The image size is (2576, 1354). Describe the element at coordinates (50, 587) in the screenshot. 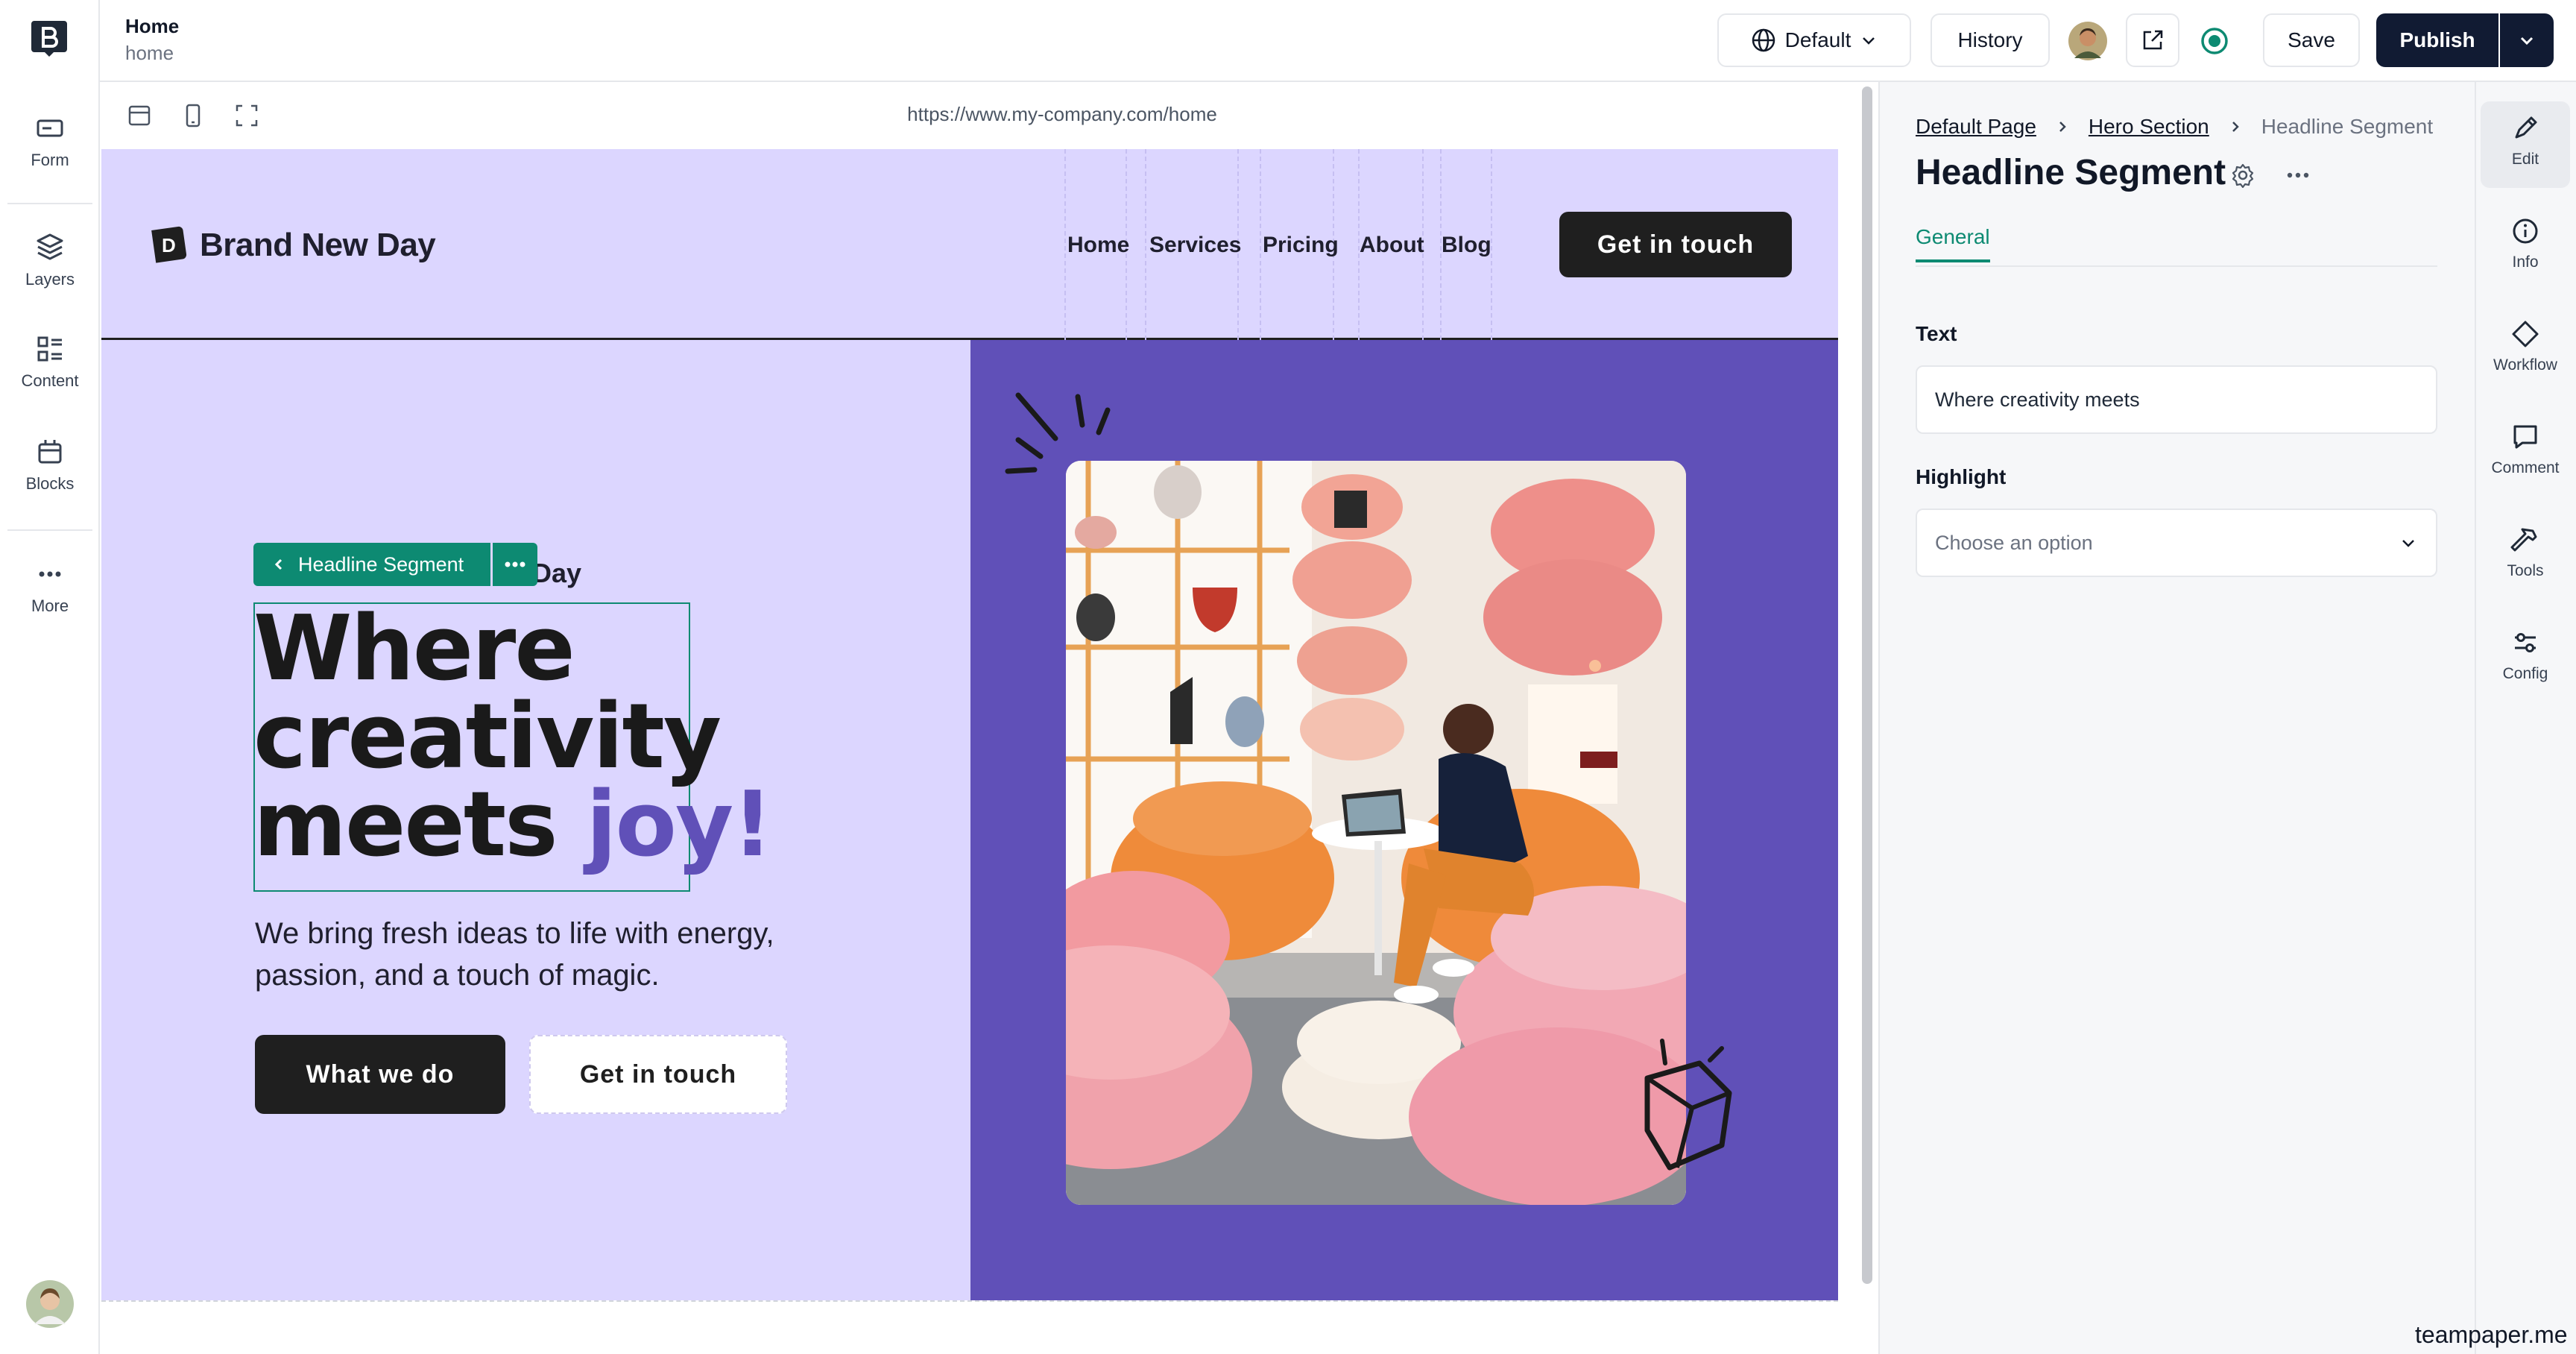

I see `rail-item-more: More` at that location.